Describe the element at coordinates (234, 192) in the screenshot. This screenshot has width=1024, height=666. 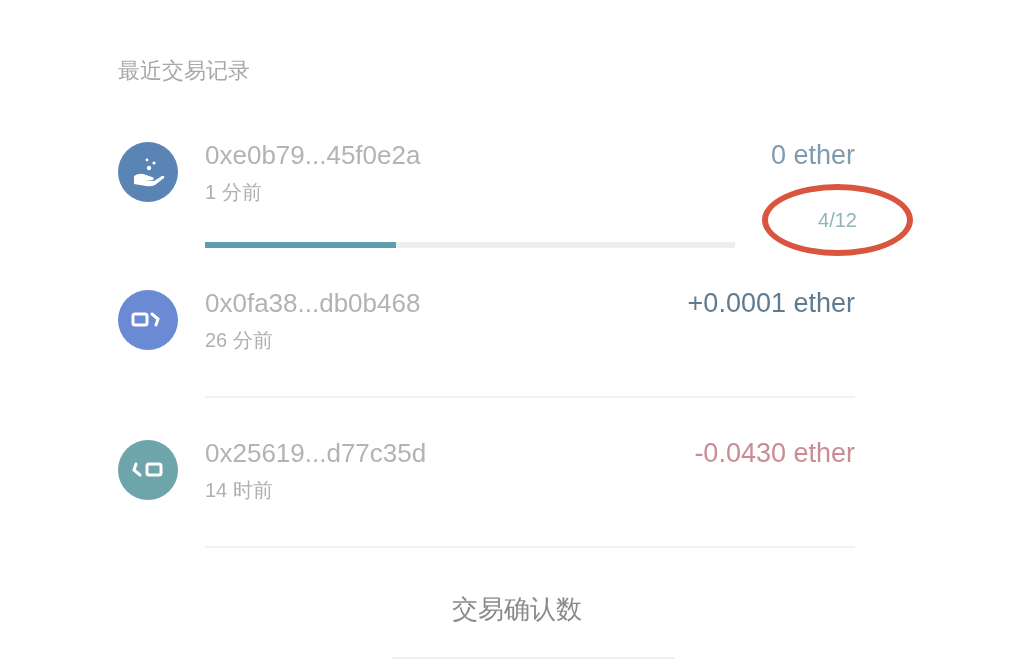
I see `transaction-time: 1 分前` at that location.